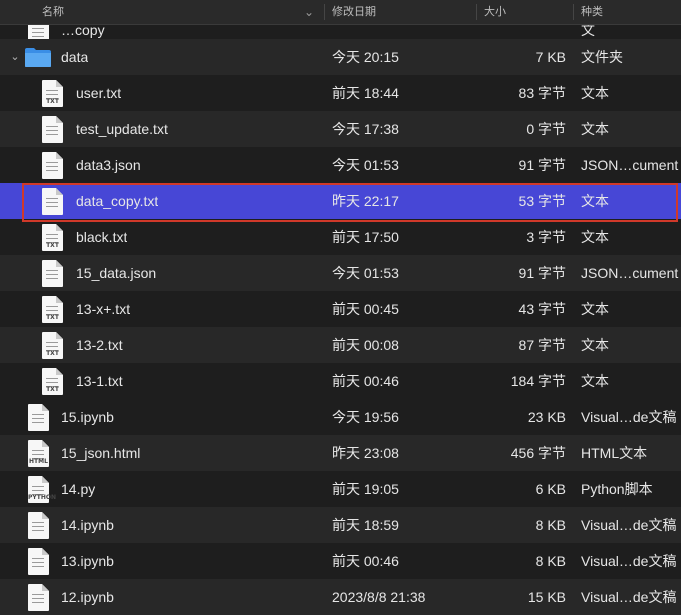  What do you see at coordinates (38, 461) in the screenshot?
I see `file-type-tag: HTML` at bounding box center [38, 461].